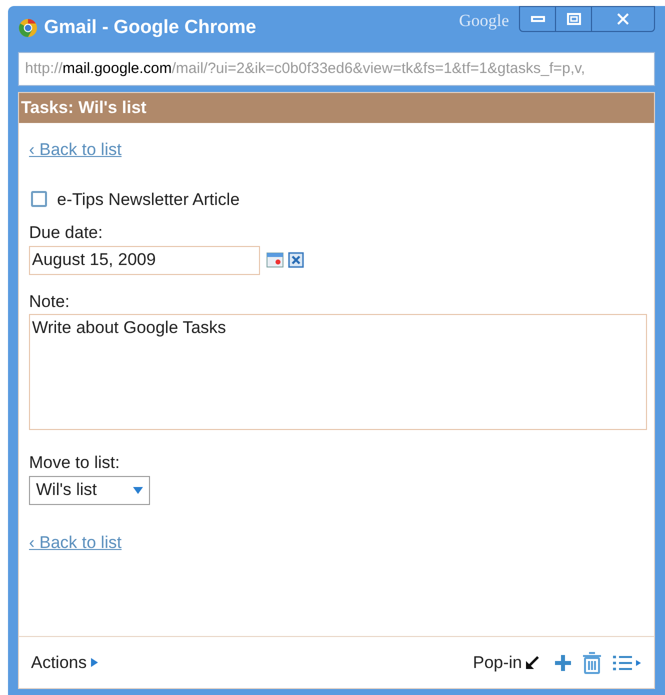 The image size is (665, 695). Describe the element at coordinates (39, 199) in the screenshot. I see `task-checkbox` at that location.